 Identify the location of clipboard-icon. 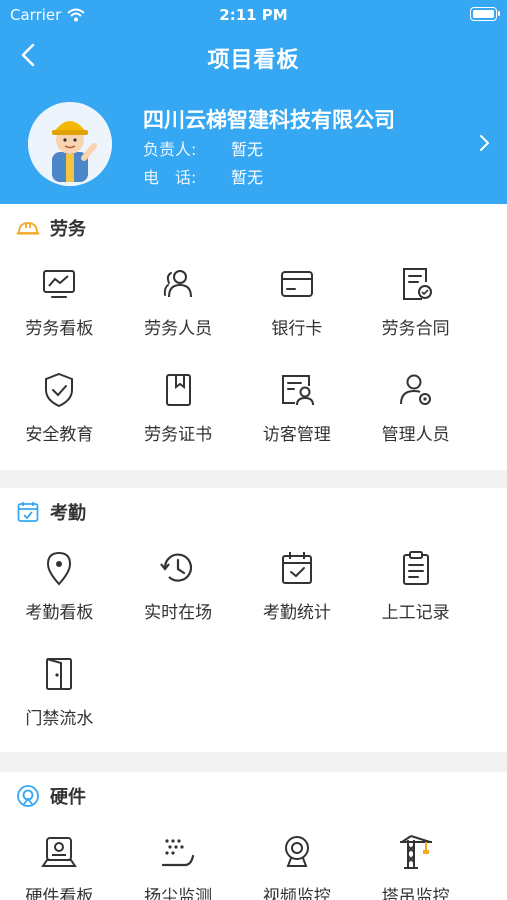
(415, 568).